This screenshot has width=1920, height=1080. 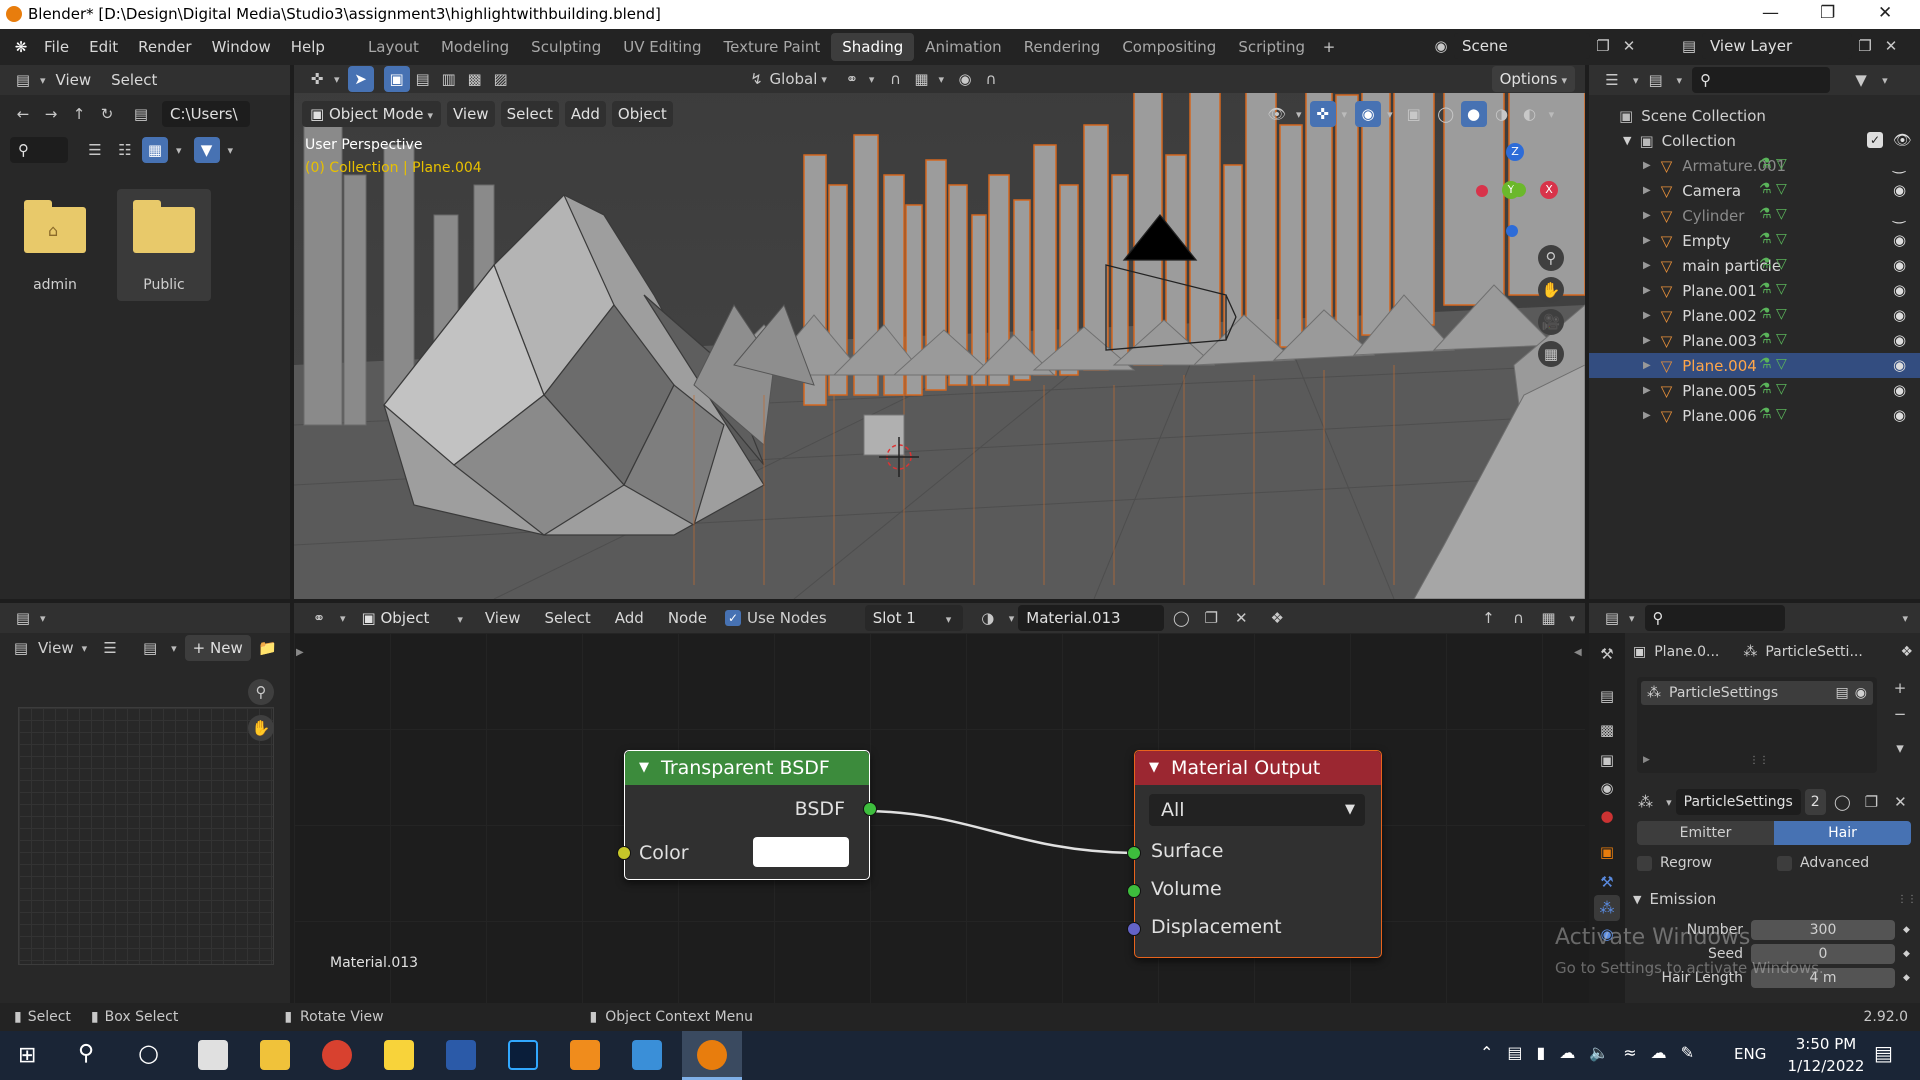 What do you see at coordinates (1754, 415) in the screenshot?
I see `outliner-item: ▶ ▽ Plane.006 ⚗ ▽ ◉` at bounding box center [1754, 415].